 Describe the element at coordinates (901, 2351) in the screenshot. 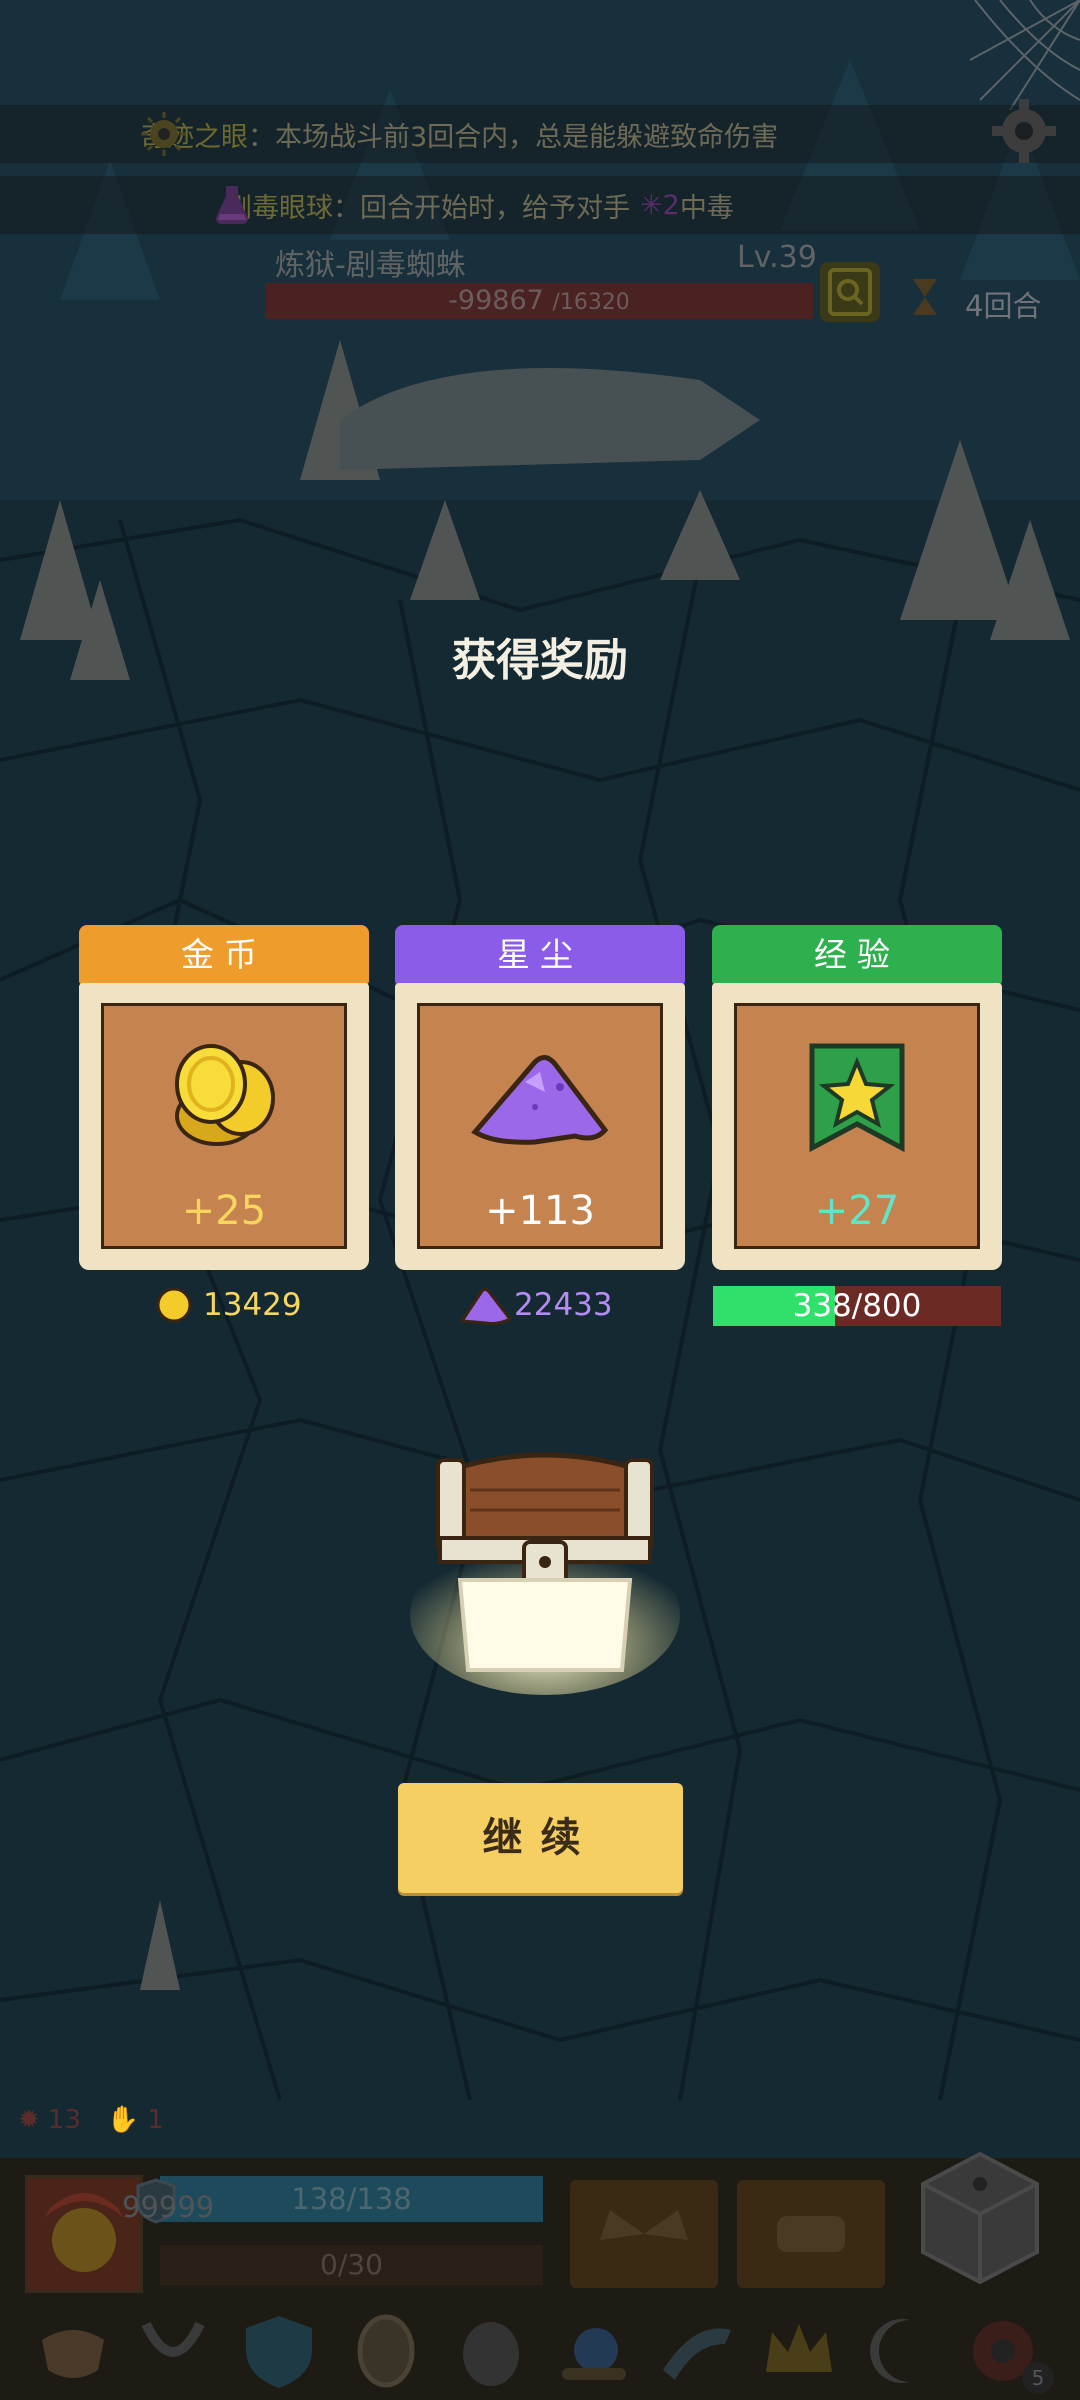

I see `moon-star-icon` at that location.